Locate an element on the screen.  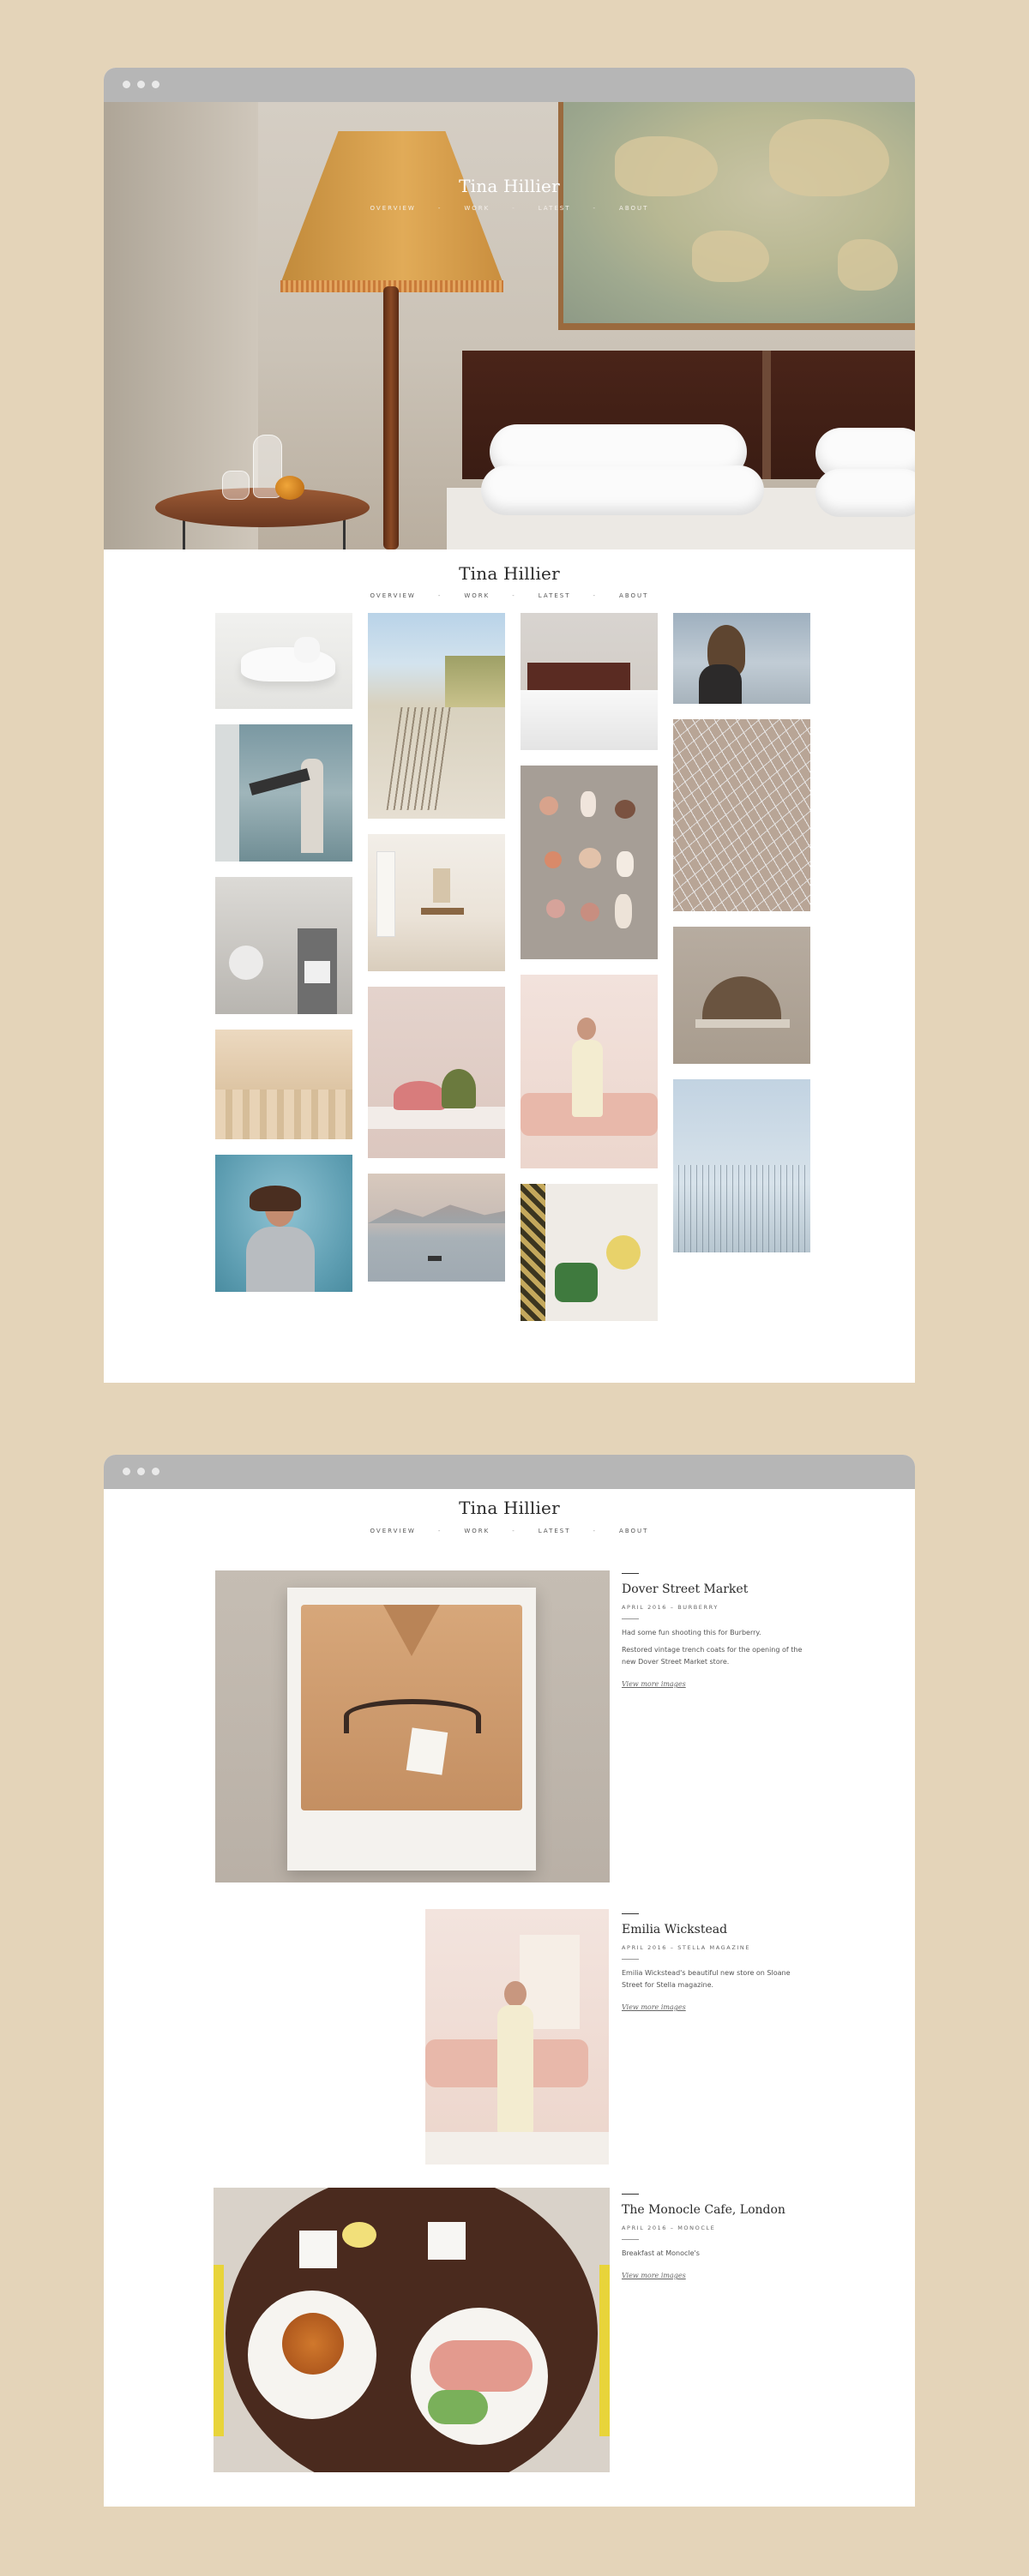
photo-portrait-blue is located at coordinates (284, 1223).